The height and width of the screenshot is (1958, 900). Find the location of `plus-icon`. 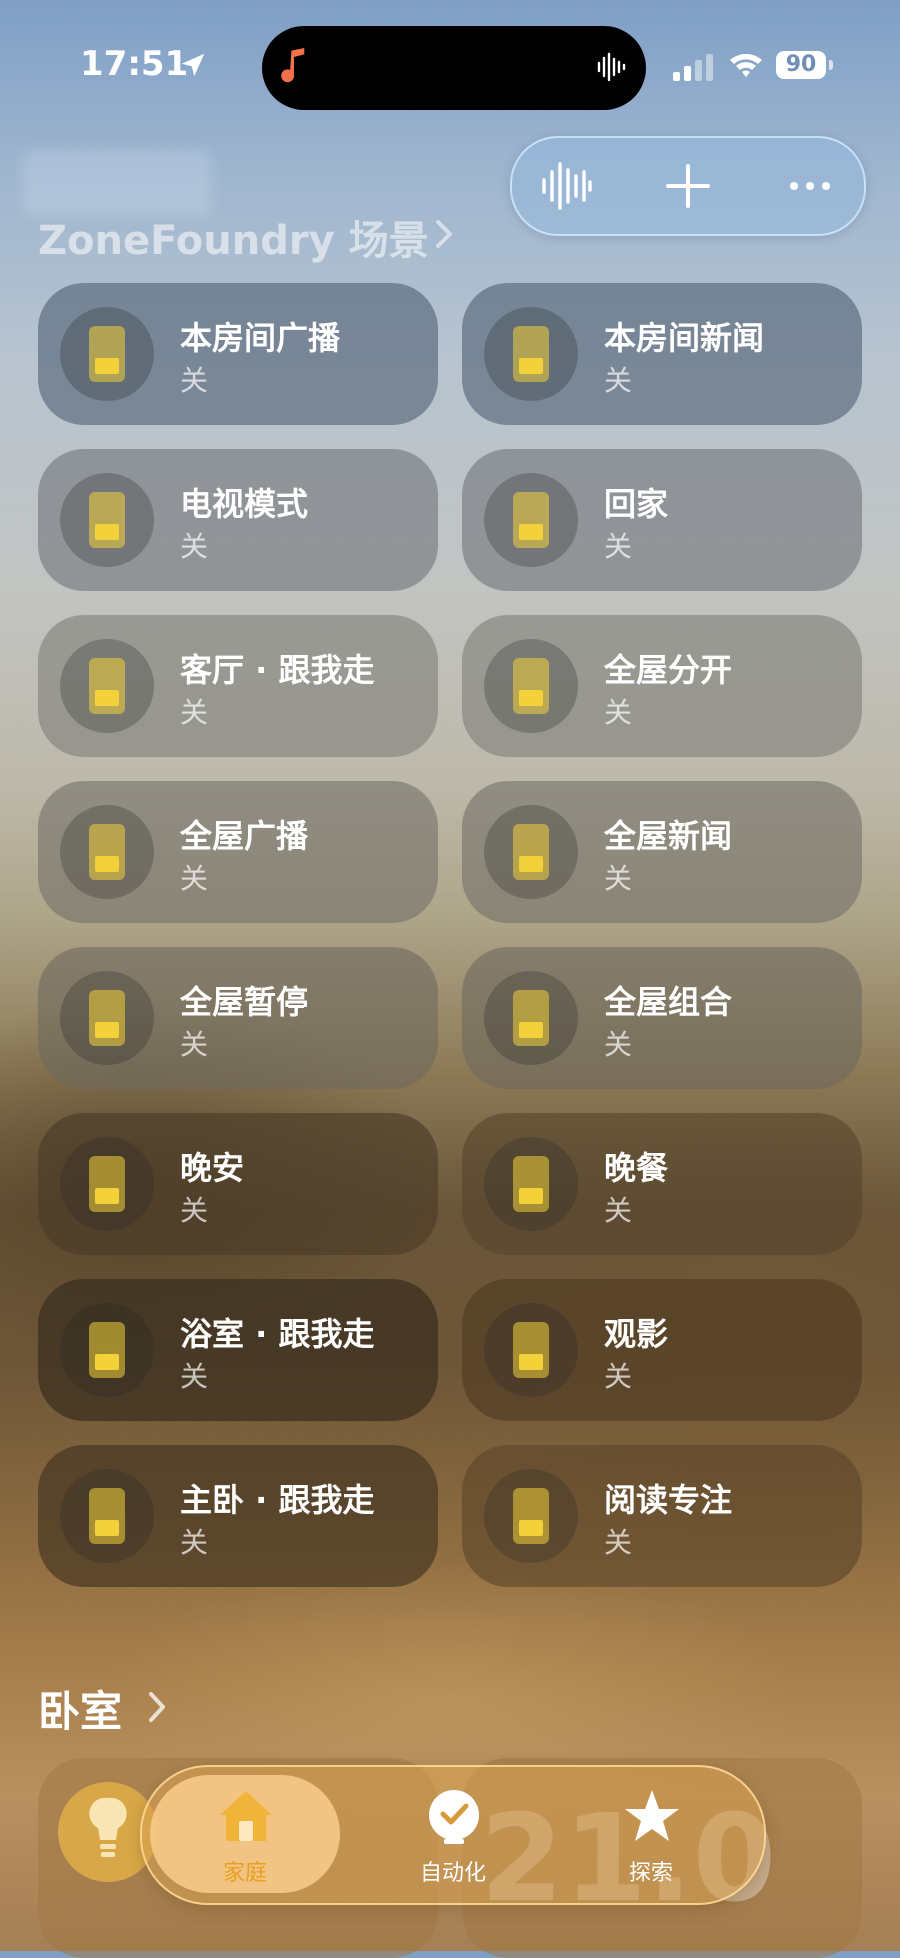

plus-icon is located at coordinates (688, 186).